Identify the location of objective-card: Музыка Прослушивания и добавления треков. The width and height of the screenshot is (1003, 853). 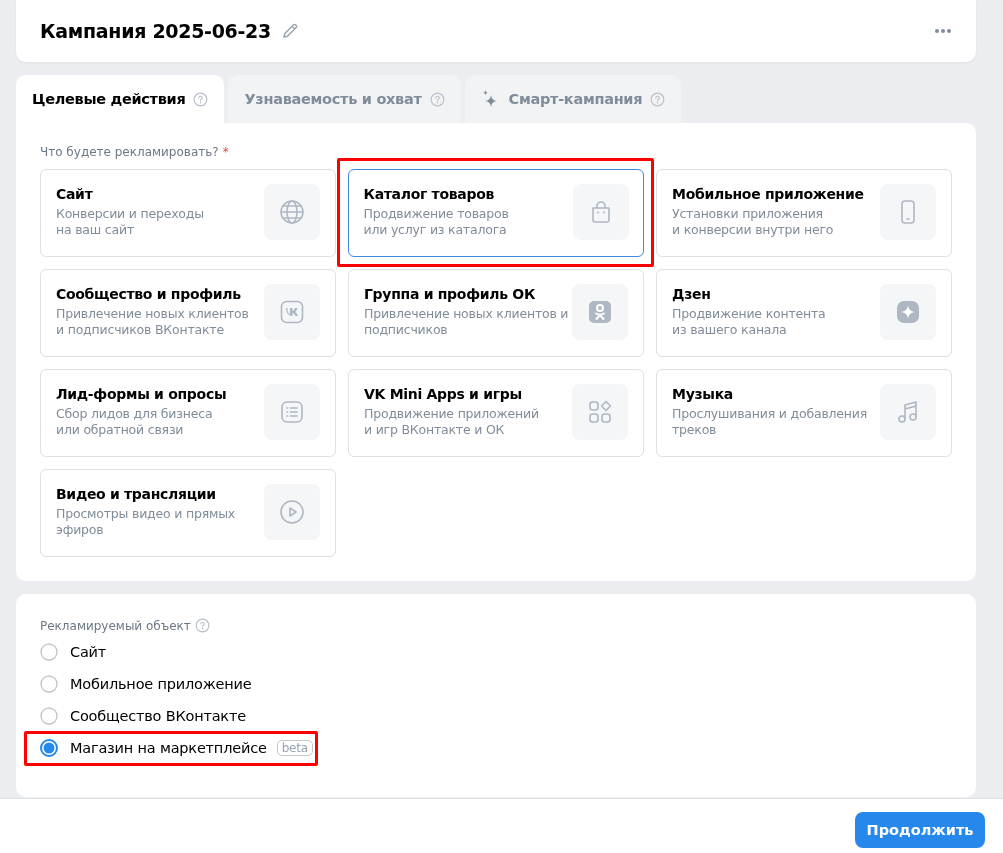
(804, 413).